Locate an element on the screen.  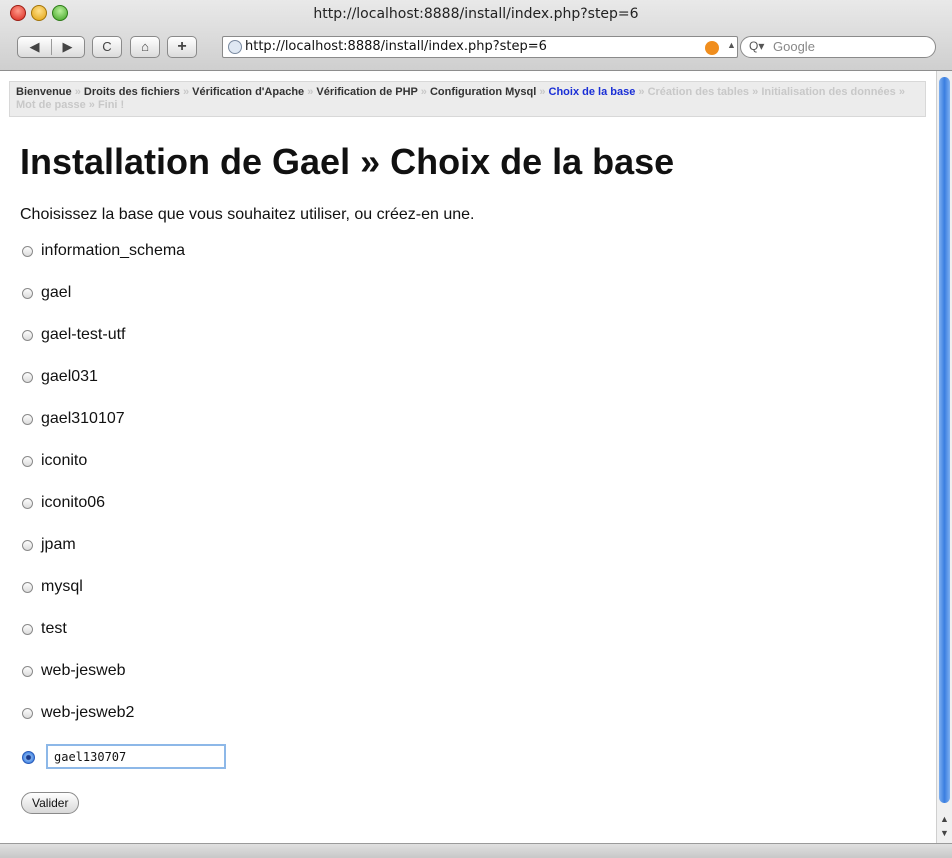
plus-icon: + is located at coordinates (182, 46).